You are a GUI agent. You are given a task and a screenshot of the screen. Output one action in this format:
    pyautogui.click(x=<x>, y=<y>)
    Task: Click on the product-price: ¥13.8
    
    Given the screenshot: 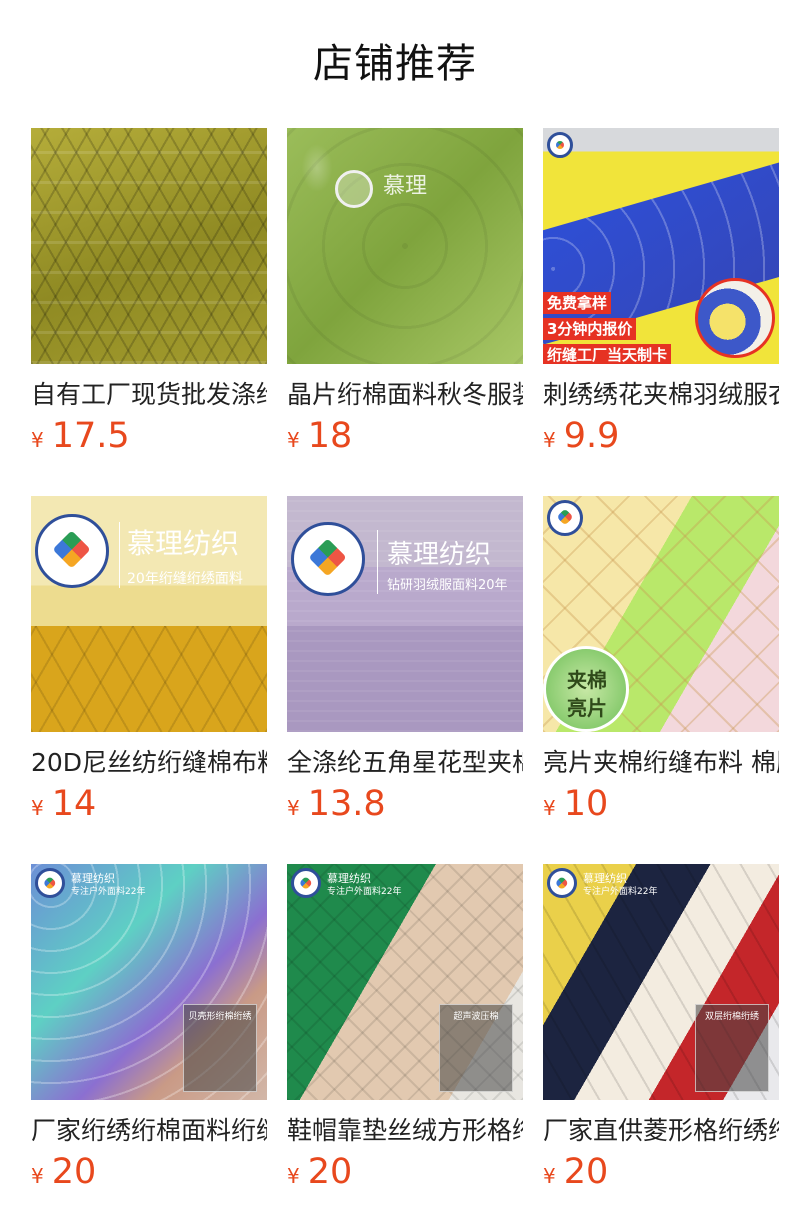 What is the action you would take?
    pyautogui.click(x=336, y=804)
    